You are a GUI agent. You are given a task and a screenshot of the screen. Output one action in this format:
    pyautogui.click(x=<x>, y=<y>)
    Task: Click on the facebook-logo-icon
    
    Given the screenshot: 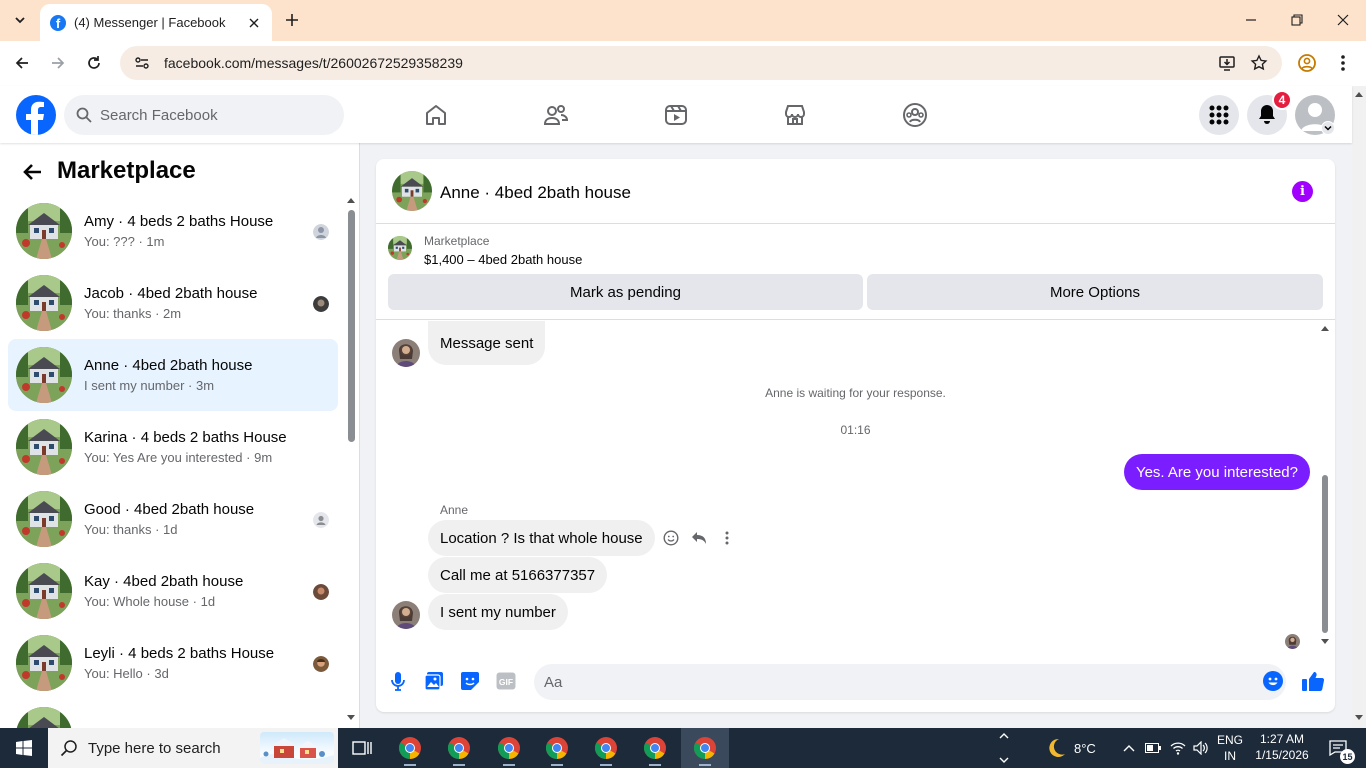 What is the action you would take?
    pyautogui.click(x=36, y=115)
    